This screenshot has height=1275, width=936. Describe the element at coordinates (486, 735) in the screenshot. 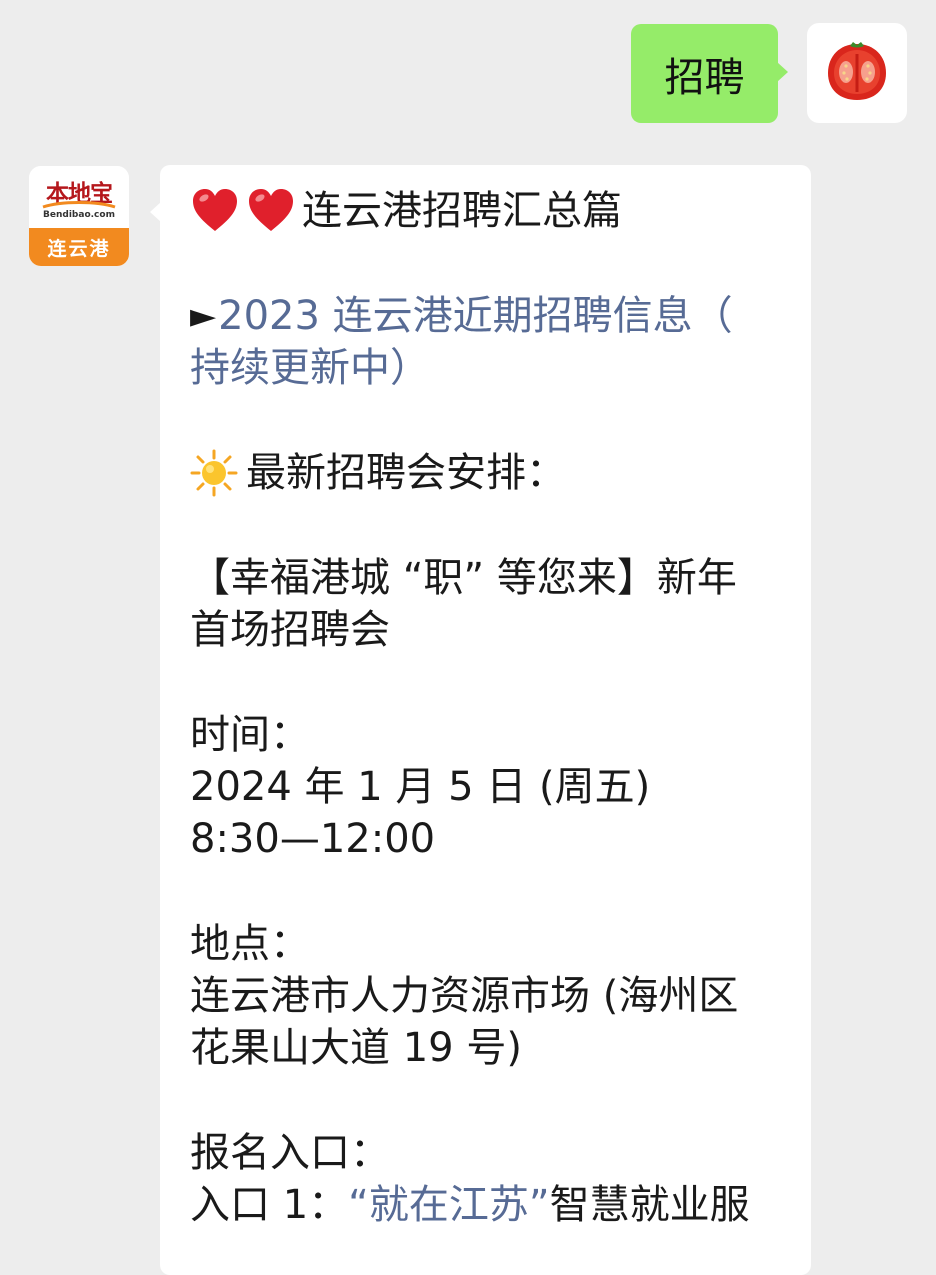

I see `time-label-line: 时间：` at that location.